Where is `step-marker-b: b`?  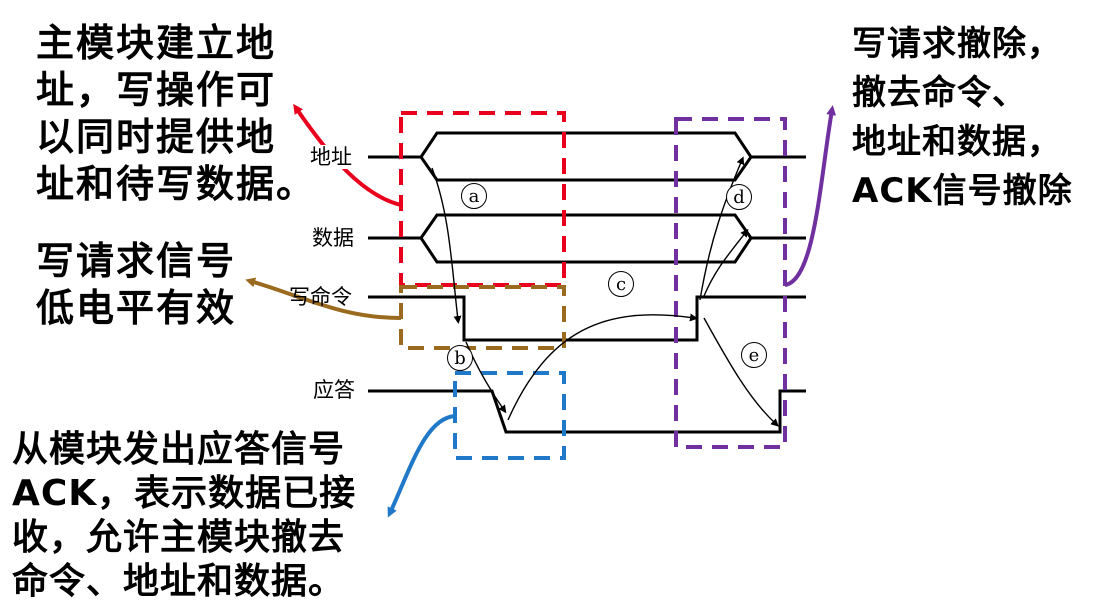 step-marker-b: b is located at coordinates (460, 358).